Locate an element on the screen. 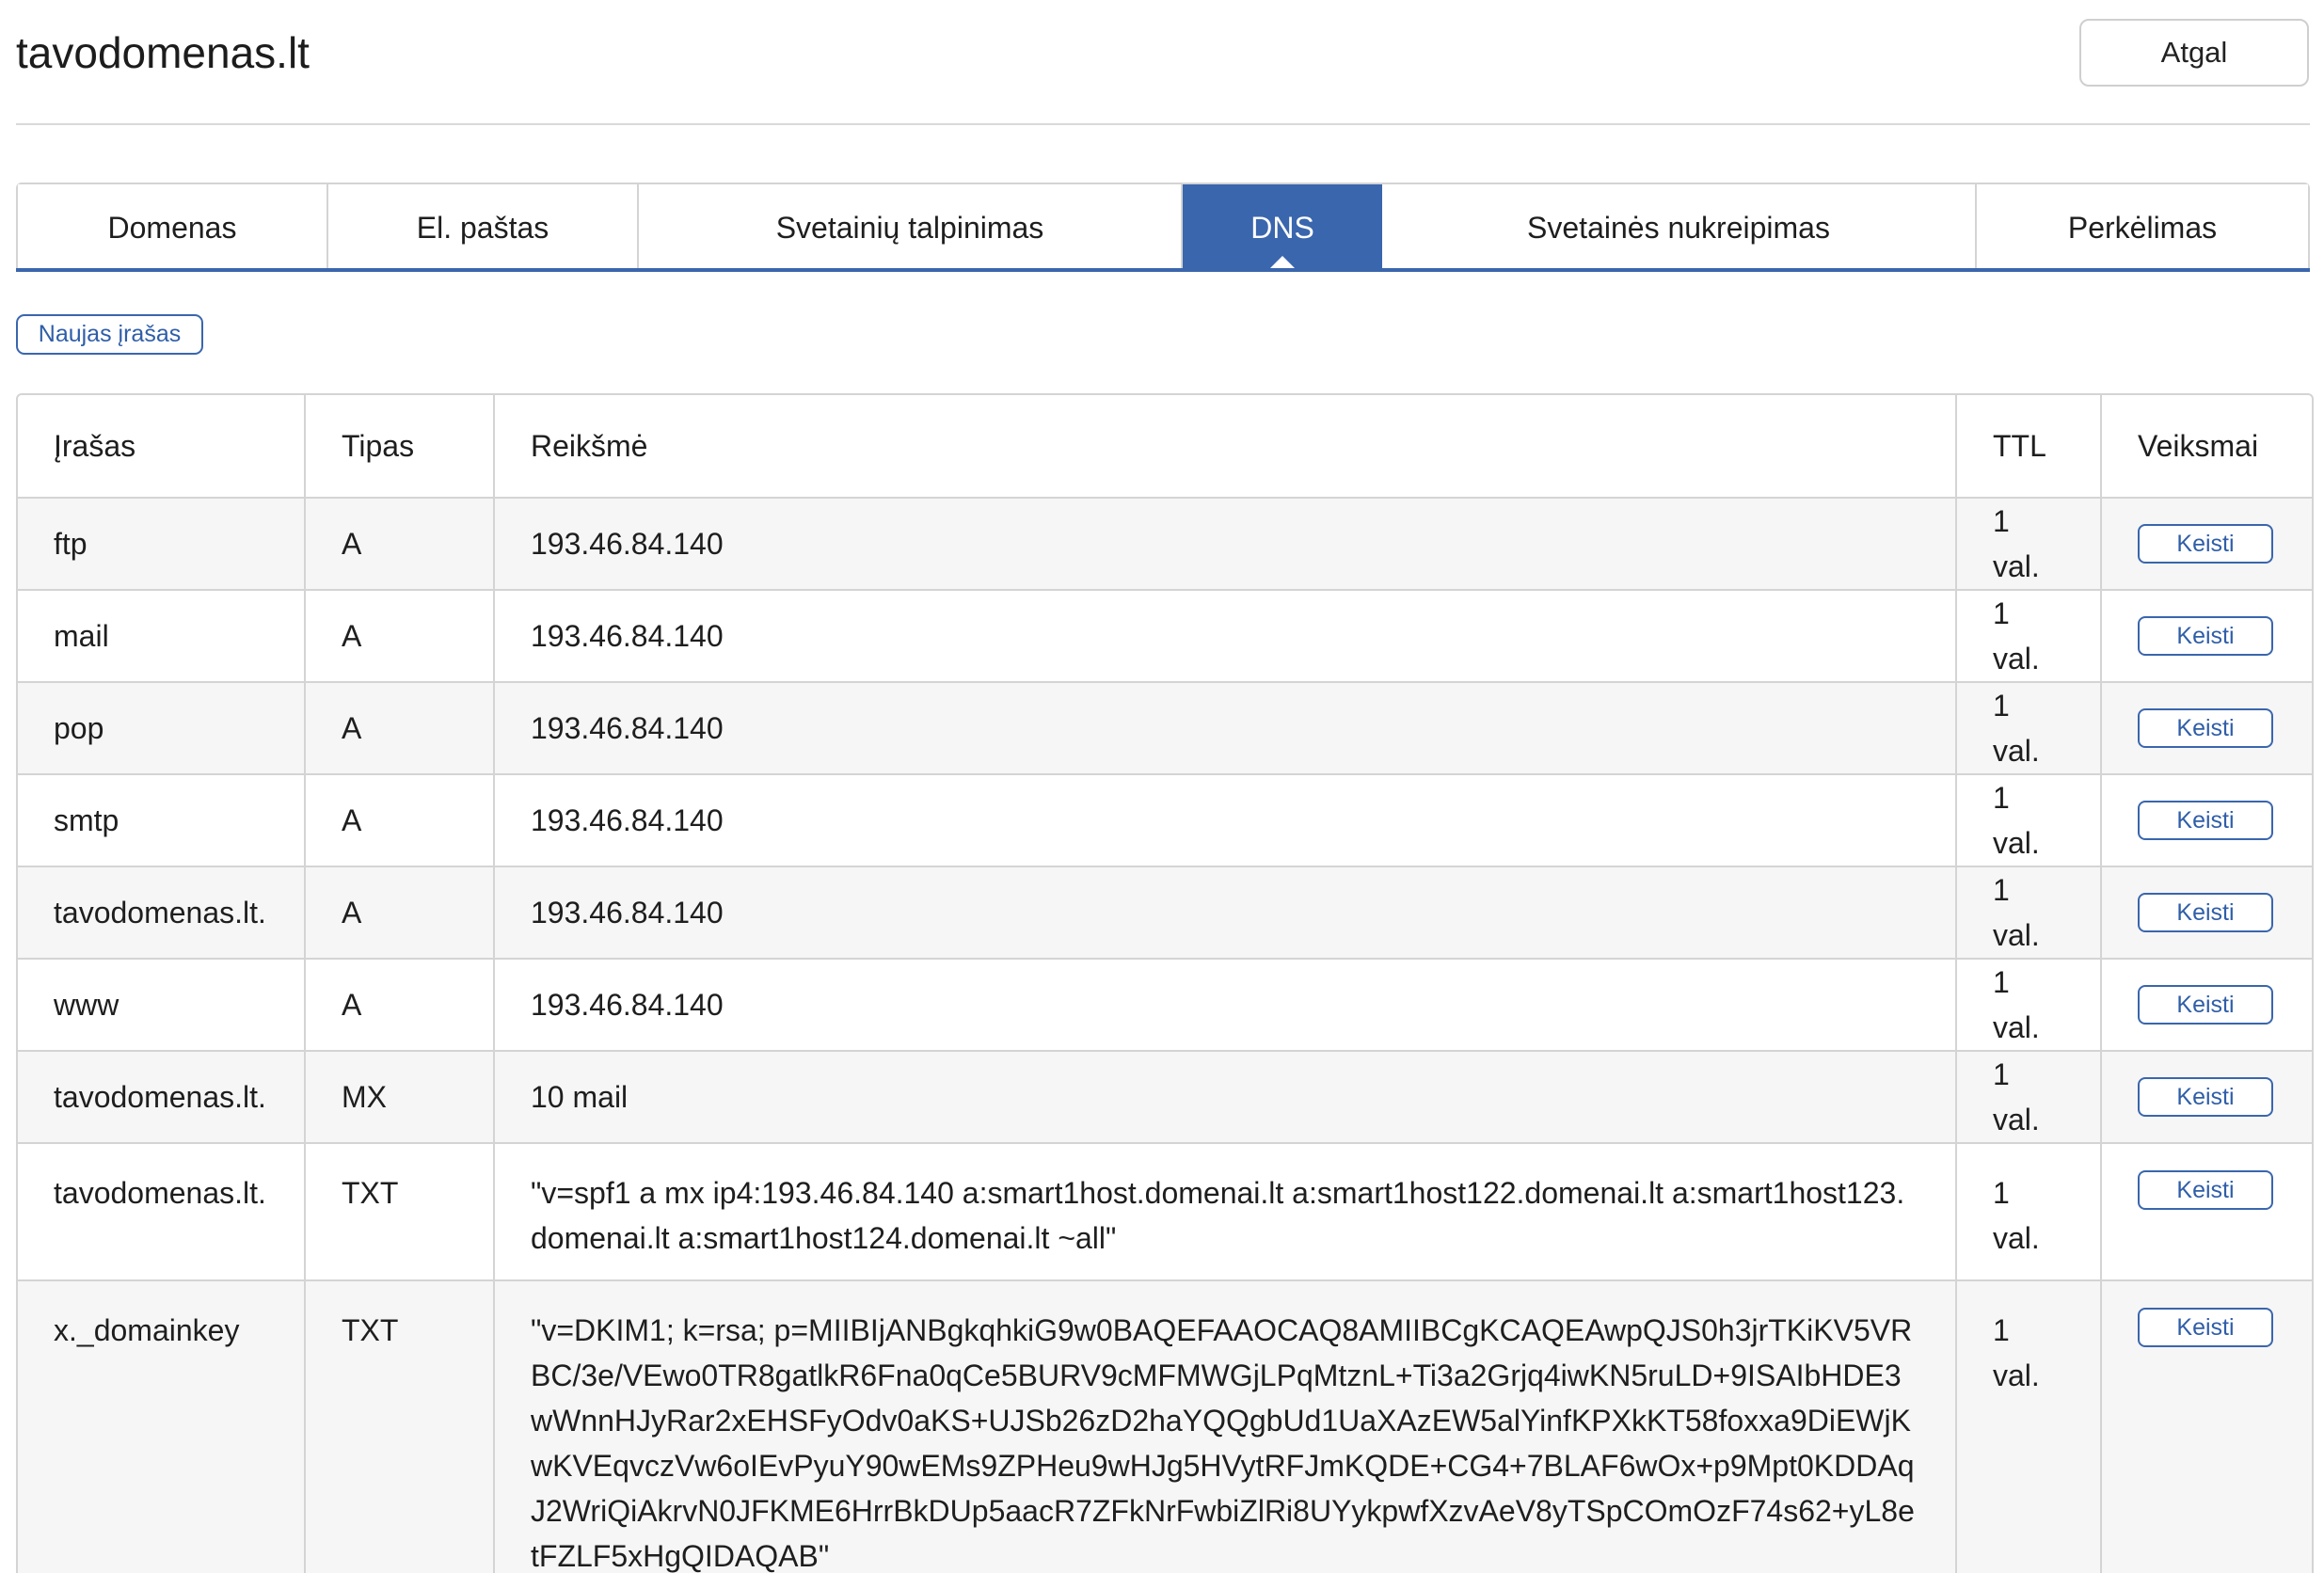 Image resolution: width=2324 pixels, height=1573 pixels. table-row: tavodomenas.lt. MX 10 mail 1 val. Keisti is located at coordinates (1165, 1098).